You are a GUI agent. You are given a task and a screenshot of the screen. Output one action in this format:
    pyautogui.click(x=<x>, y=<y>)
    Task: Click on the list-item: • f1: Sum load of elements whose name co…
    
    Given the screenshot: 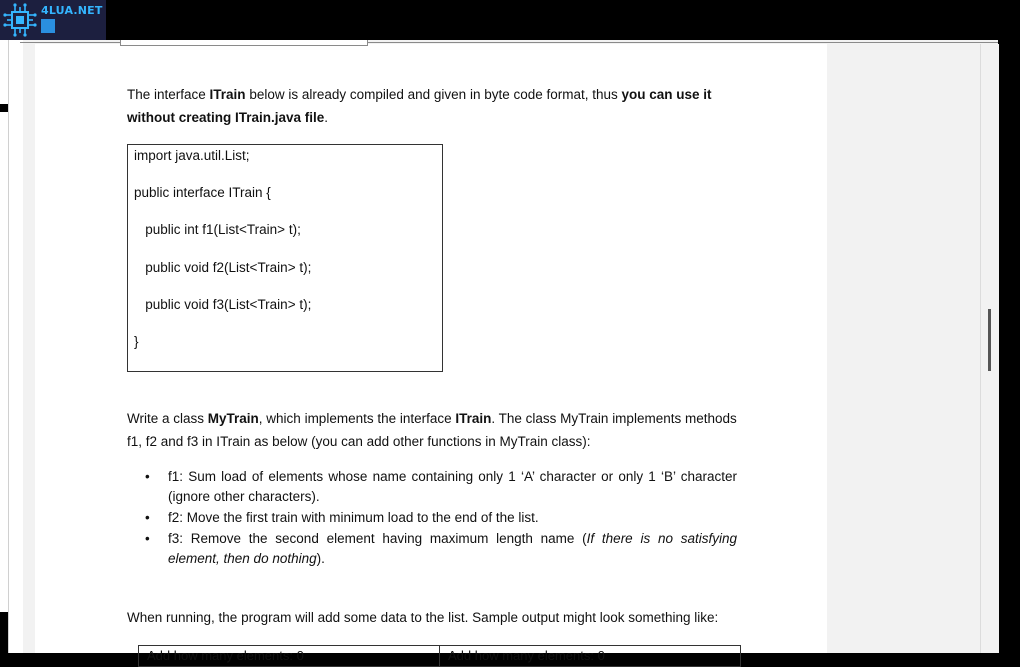 What is the action you would take?
    pyautogui.click(x=432, y=487)
    